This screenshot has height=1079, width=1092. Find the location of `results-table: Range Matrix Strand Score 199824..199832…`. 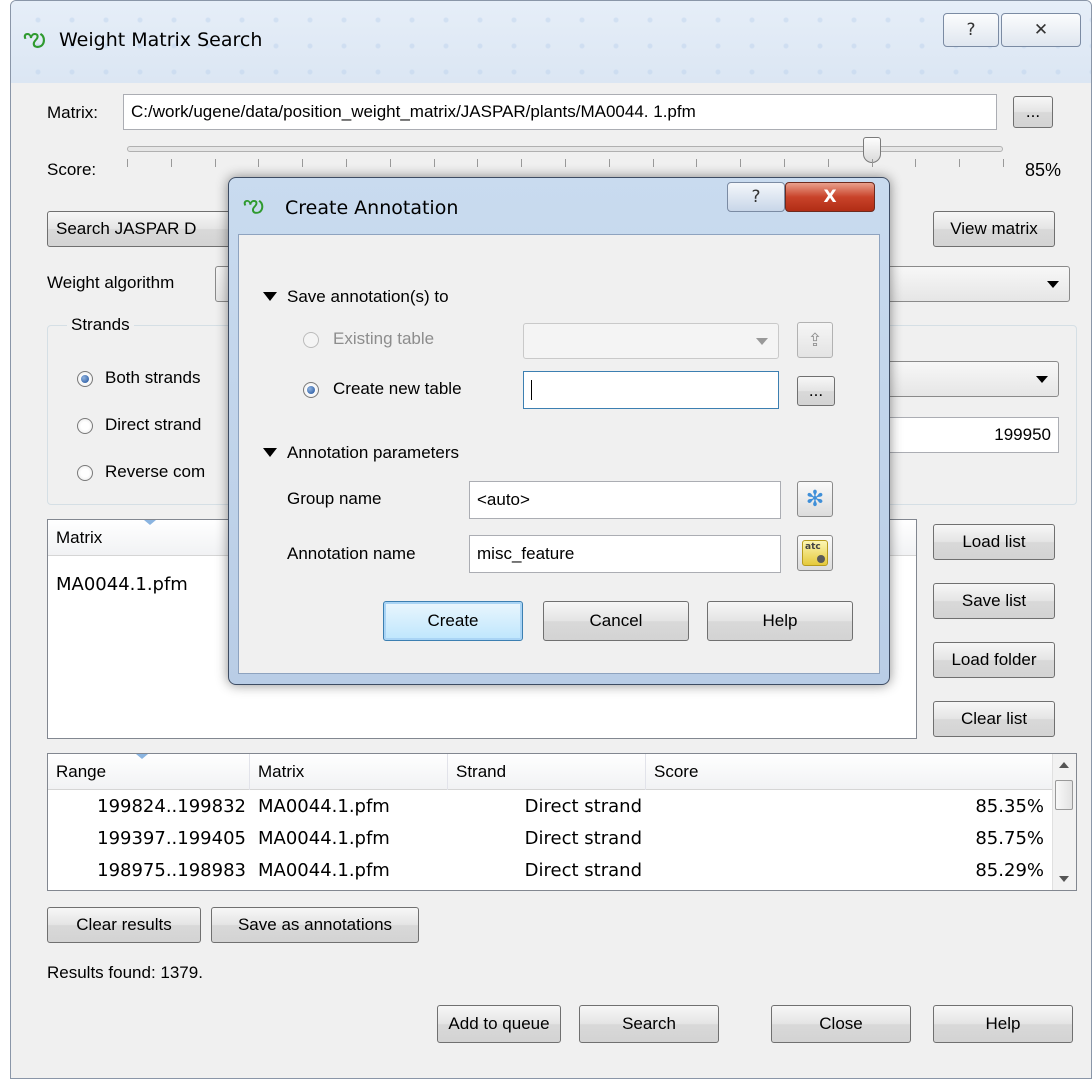

results-table: Range Matrix Strand Score 199824..199832… is located at coordinates (562, 822).